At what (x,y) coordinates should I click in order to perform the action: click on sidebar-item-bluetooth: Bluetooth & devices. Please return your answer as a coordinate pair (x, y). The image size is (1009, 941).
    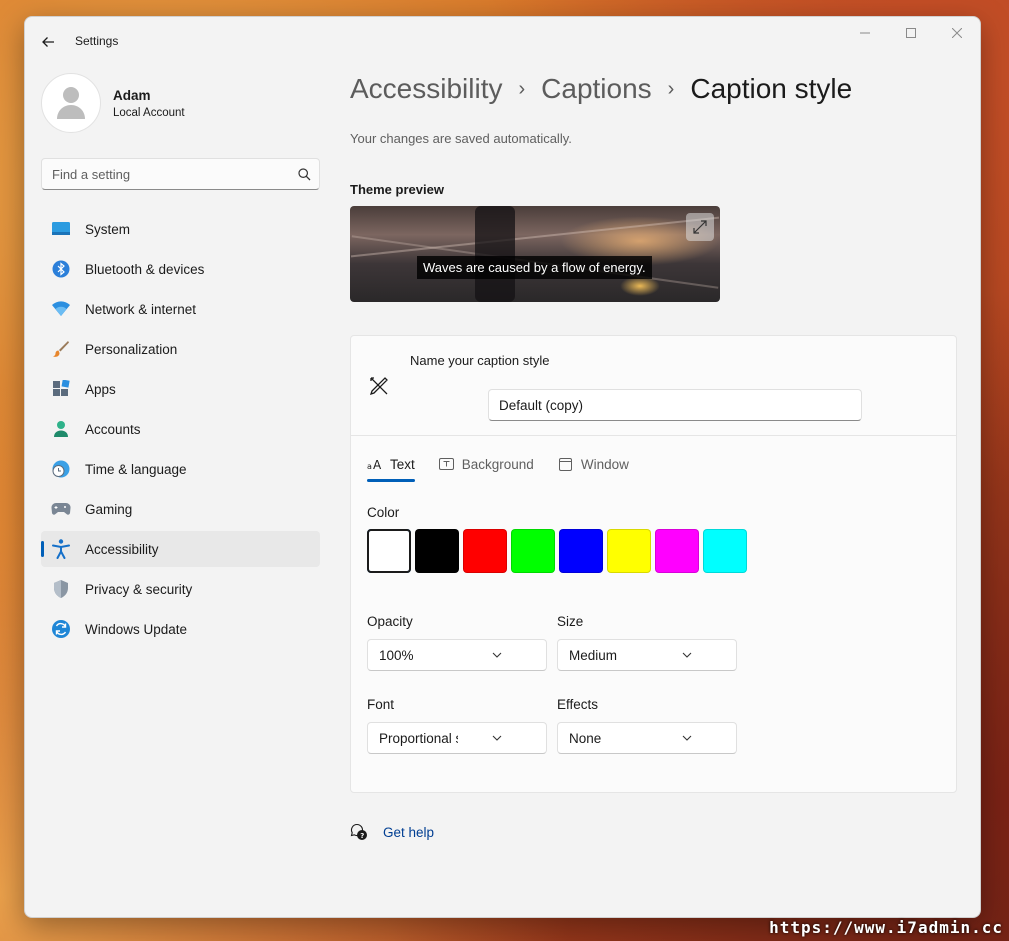
    Looking at the image, I should click on (180, 269).